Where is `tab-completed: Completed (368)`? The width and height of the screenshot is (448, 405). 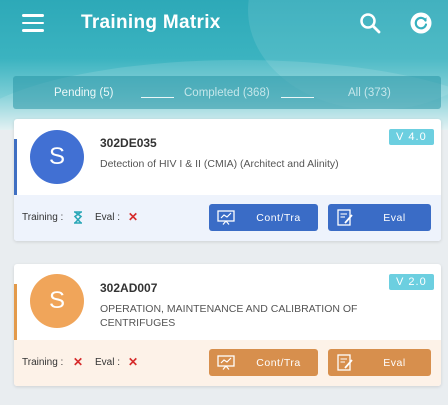
tab-completed: Completed (368) is located at coordinates (227, 93).